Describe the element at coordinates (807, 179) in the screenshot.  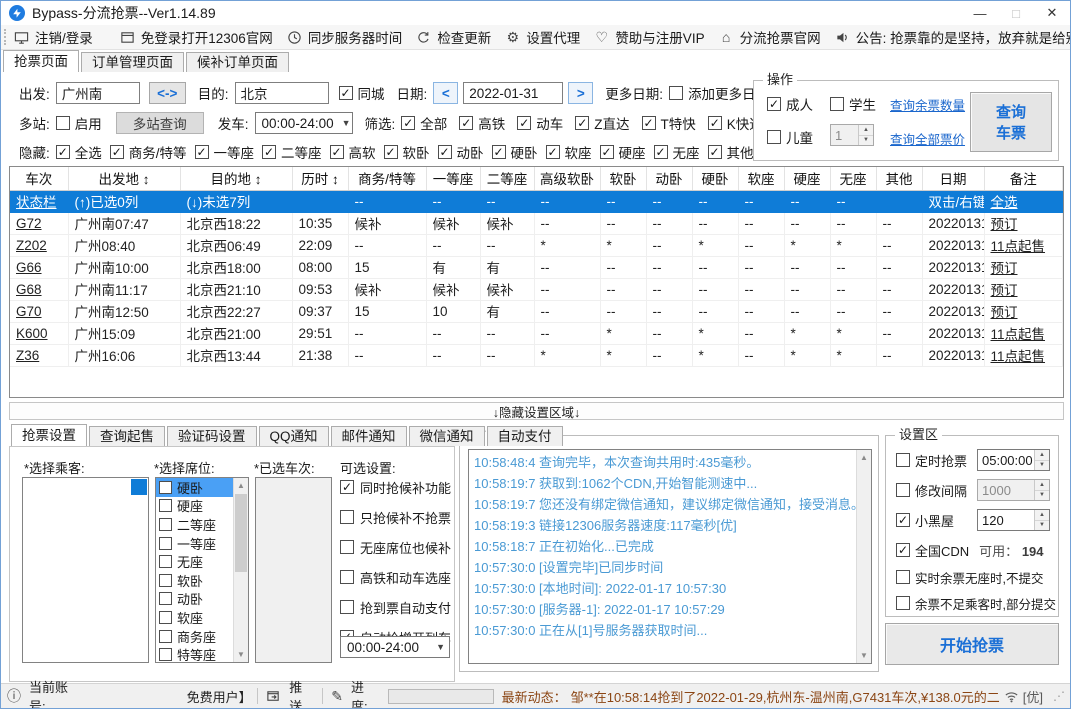
I see `column-header: 硬座` at that location.